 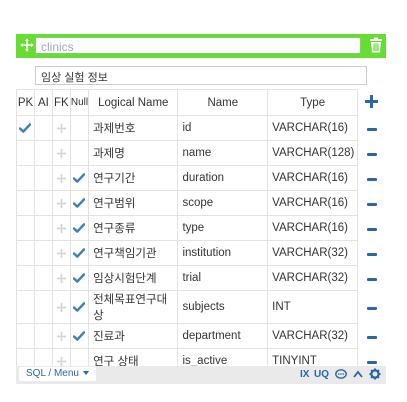 I want to click on logical-name-input: 연구책임기관, so click(x=133, y=253).